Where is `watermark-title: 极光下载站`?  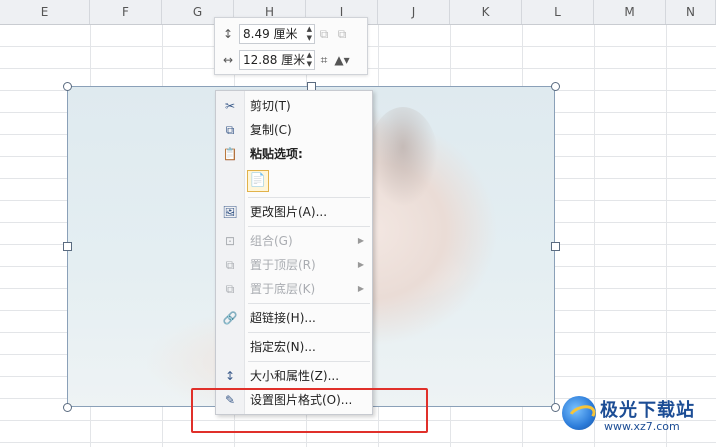 watermark-title: 极光下载站 is located at coordinates (647, 410).